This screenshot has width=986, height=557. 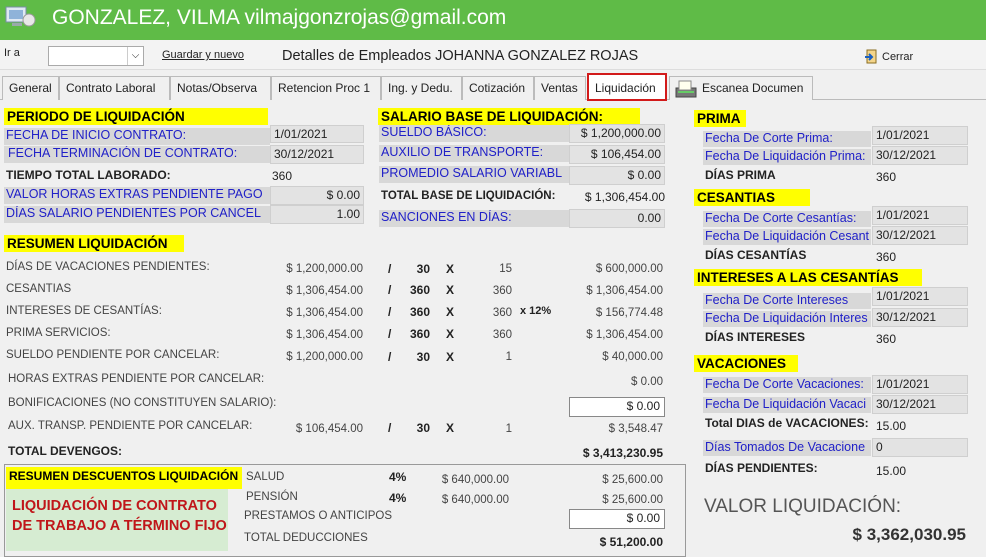 What do you see at coordinates (135, 56) in the screenshot?
I see `chevron-down-icon: ⌵` at bounding box center [135, 56].